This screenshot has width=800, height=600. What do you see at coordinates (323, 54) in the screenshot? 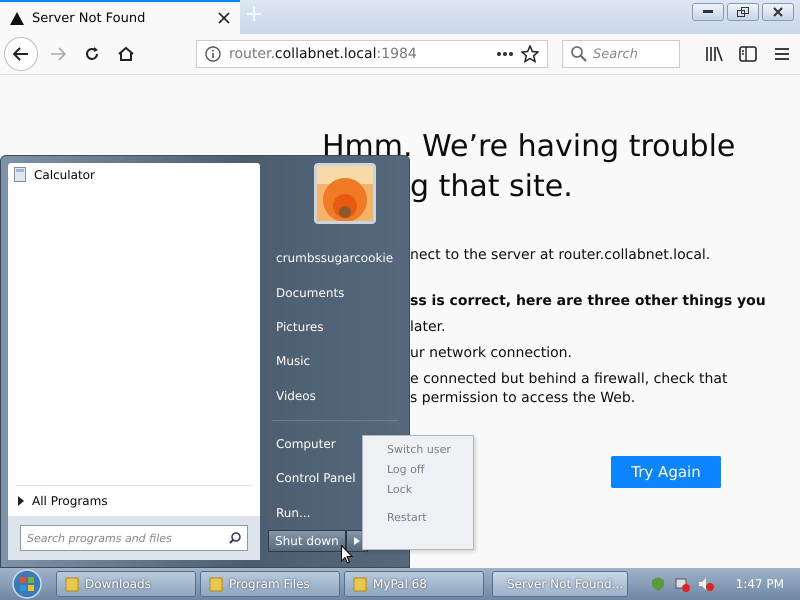
I see `url-text: router.collabnet.local:1984` at bounding box center [323, 54].